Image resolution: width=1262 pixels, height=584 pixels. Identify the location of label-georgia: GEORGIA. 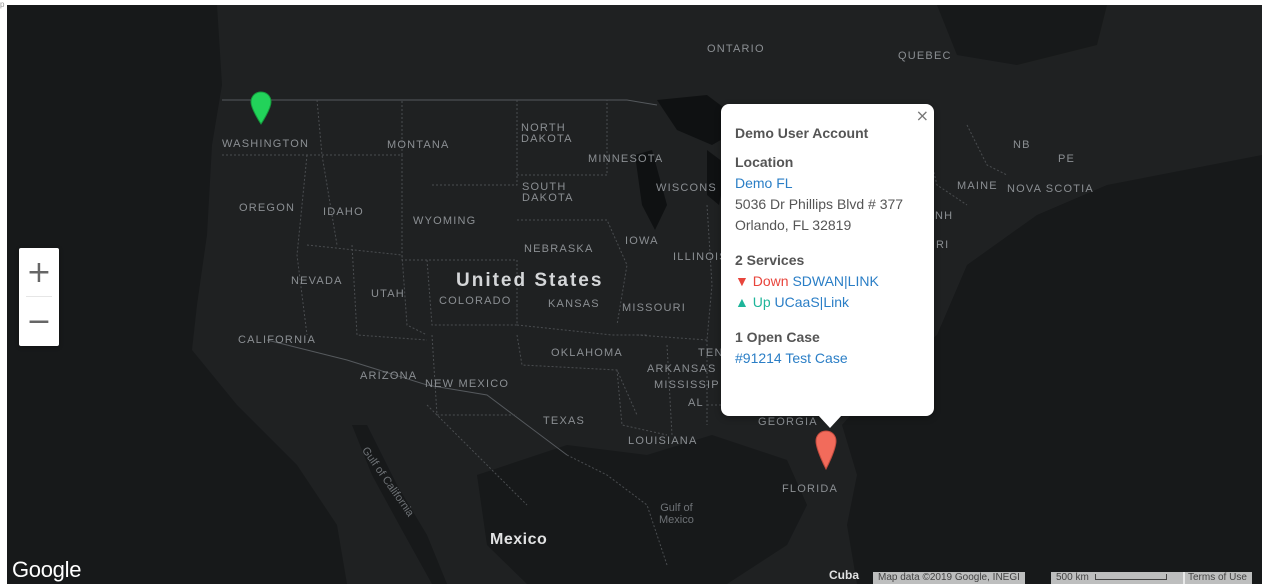
(788, 422).